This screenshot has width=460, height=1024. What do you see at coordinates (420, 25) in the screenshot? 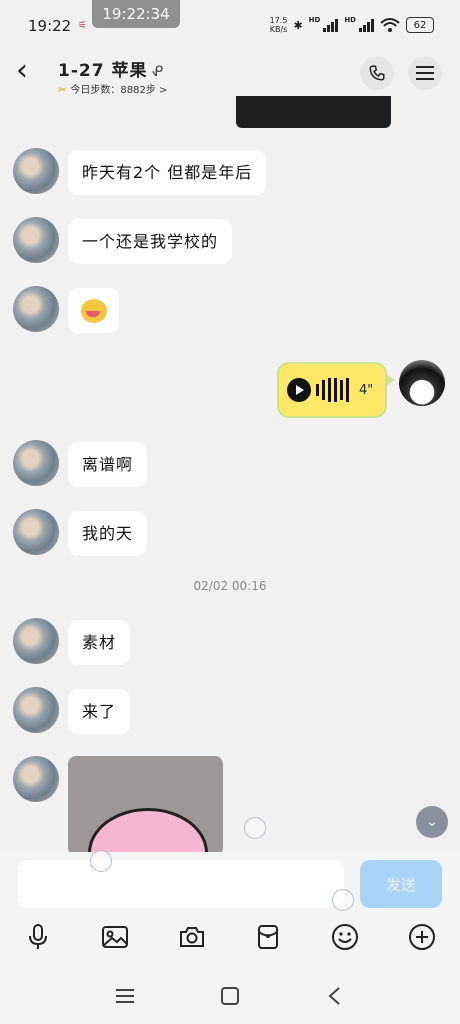
I see `battery-indicator: 62` at bounding box center [420, 25].